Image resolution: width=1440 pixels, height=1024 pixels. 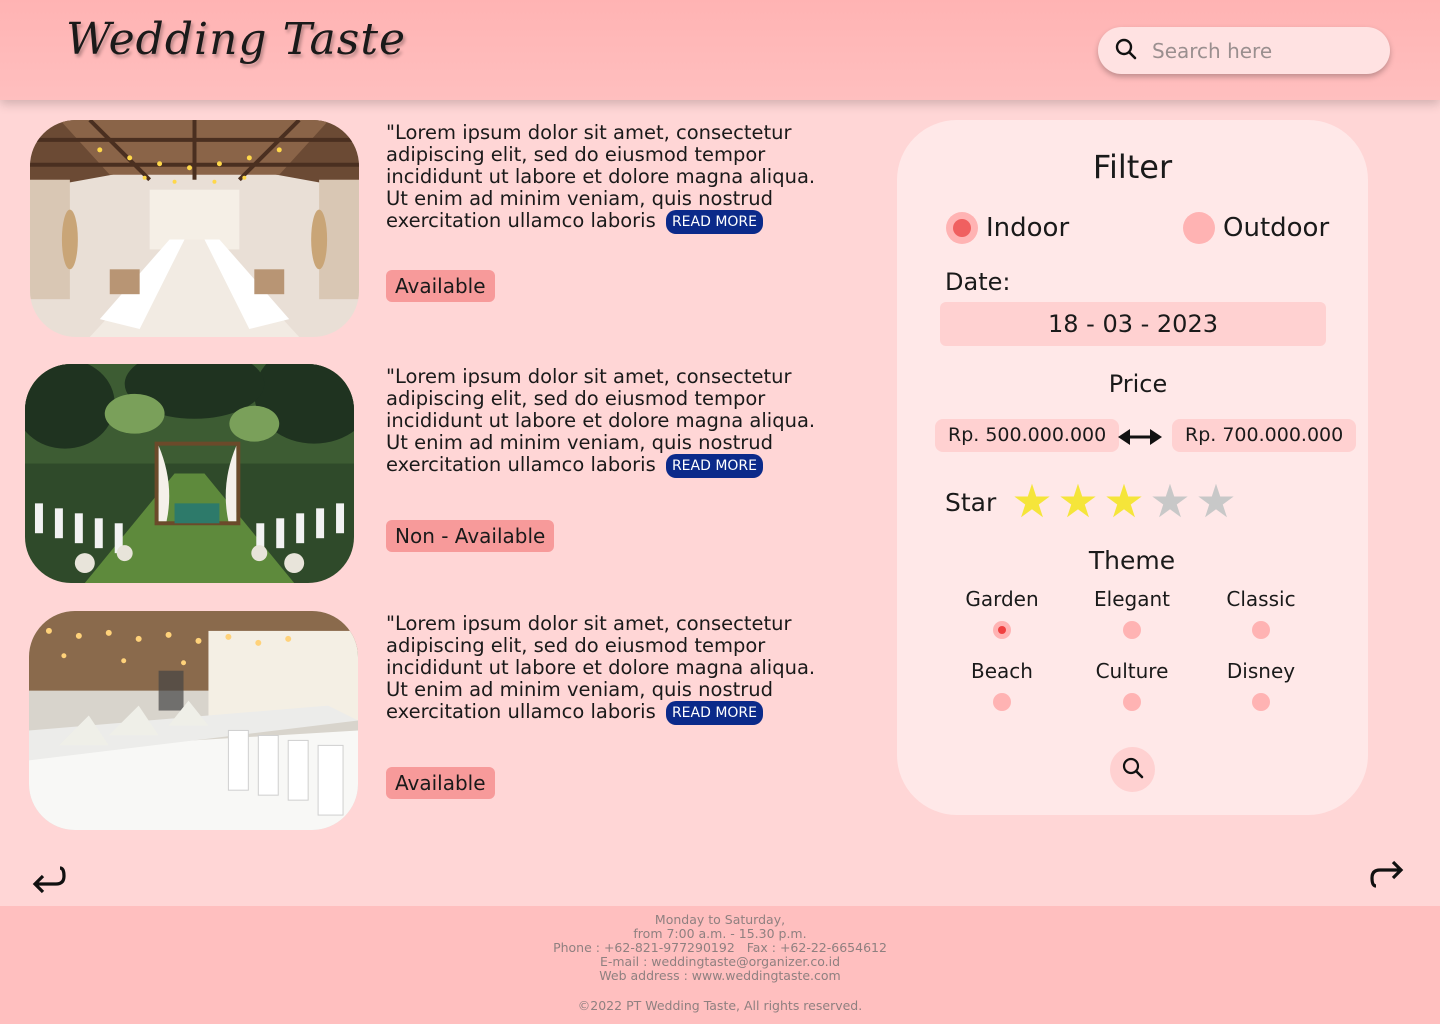 What do you see at coordinates (1261, 685) in the screenshot?
I see `theme-option-disney: Disney` at bounding box center [1261, 685].